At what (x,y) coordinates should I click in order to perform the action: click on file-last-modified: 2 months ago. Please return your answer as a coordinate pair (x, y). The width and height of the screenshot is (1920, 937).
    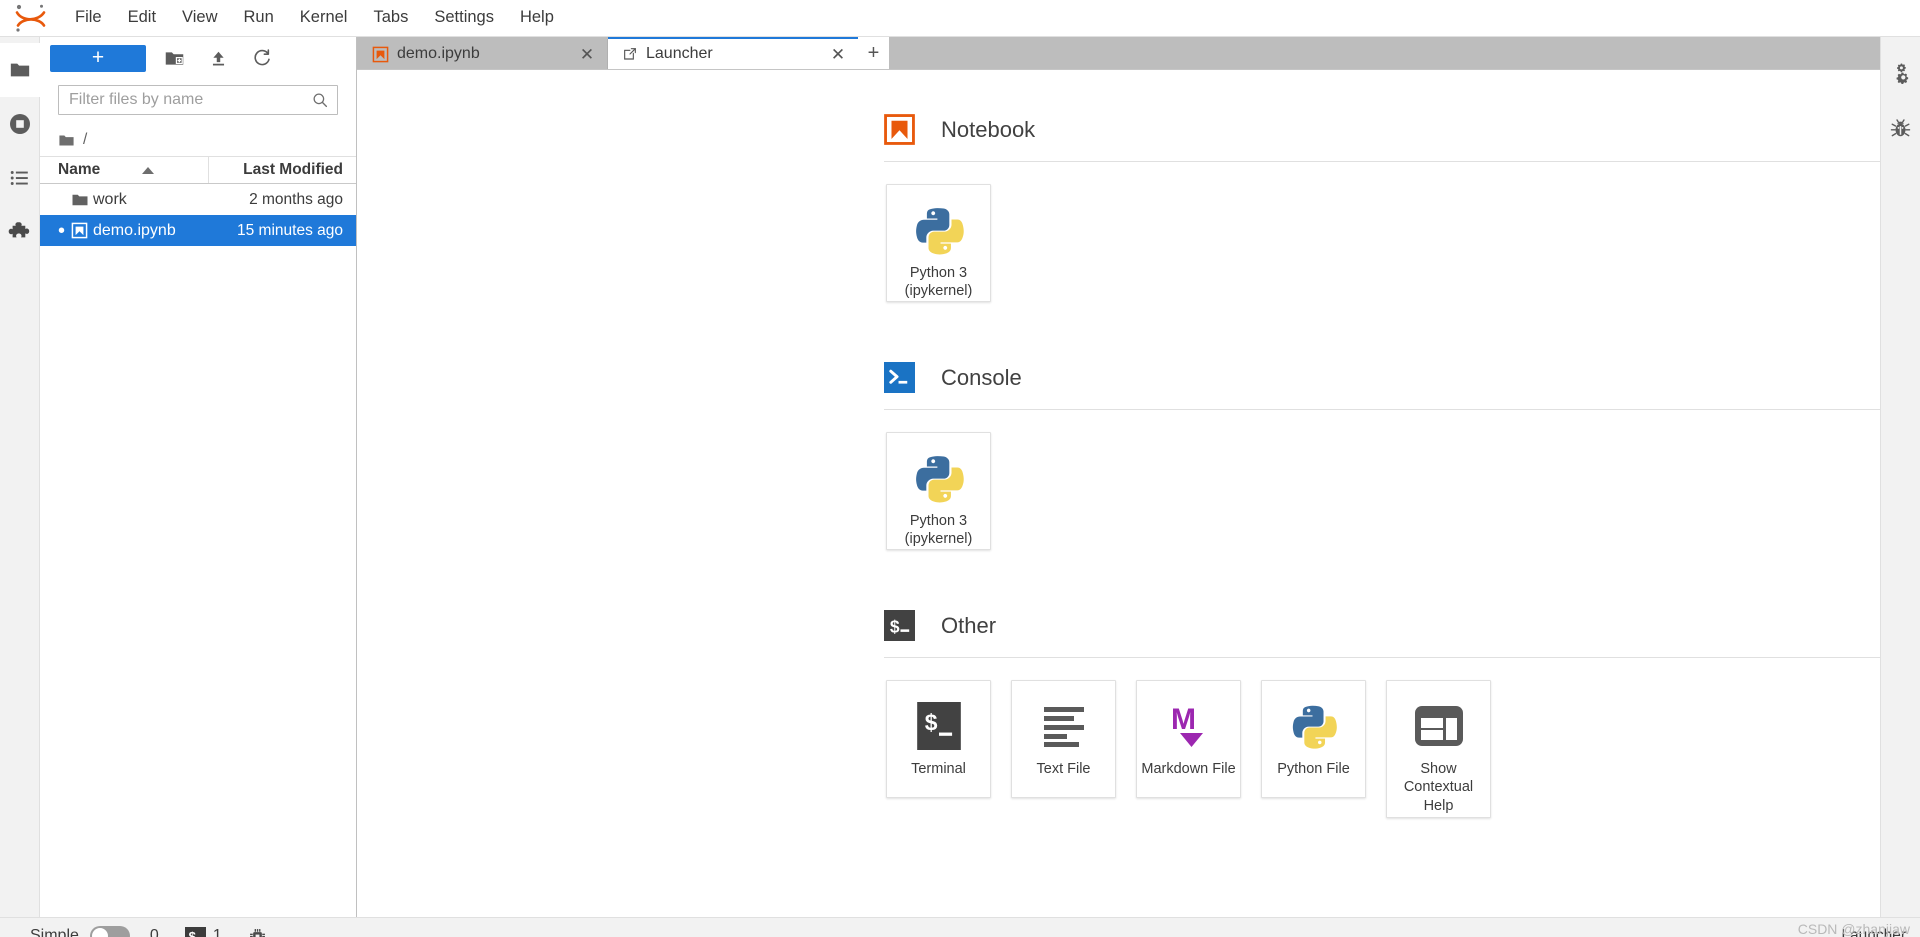
    Looking at the image, I should click on (296, 199).